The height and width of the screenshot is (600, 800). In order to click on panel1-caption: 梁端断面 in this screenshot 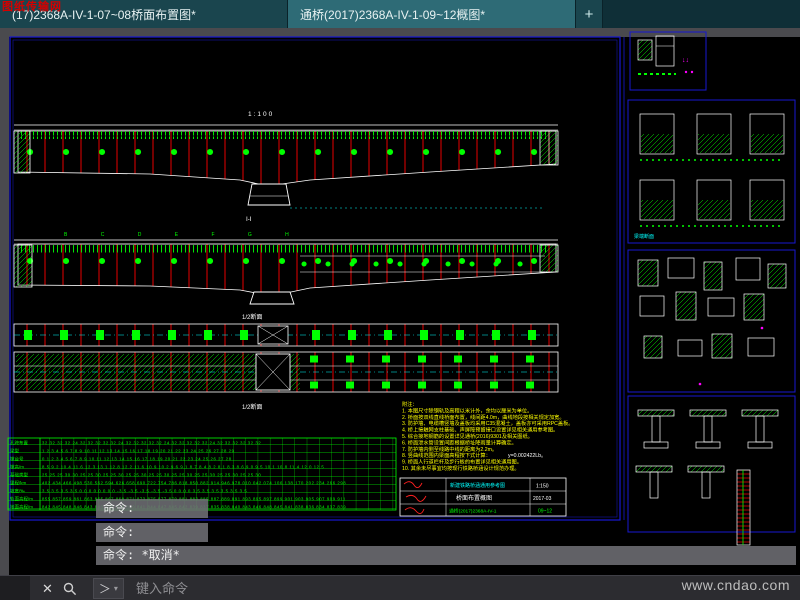, I will do `click(644, 236)`.